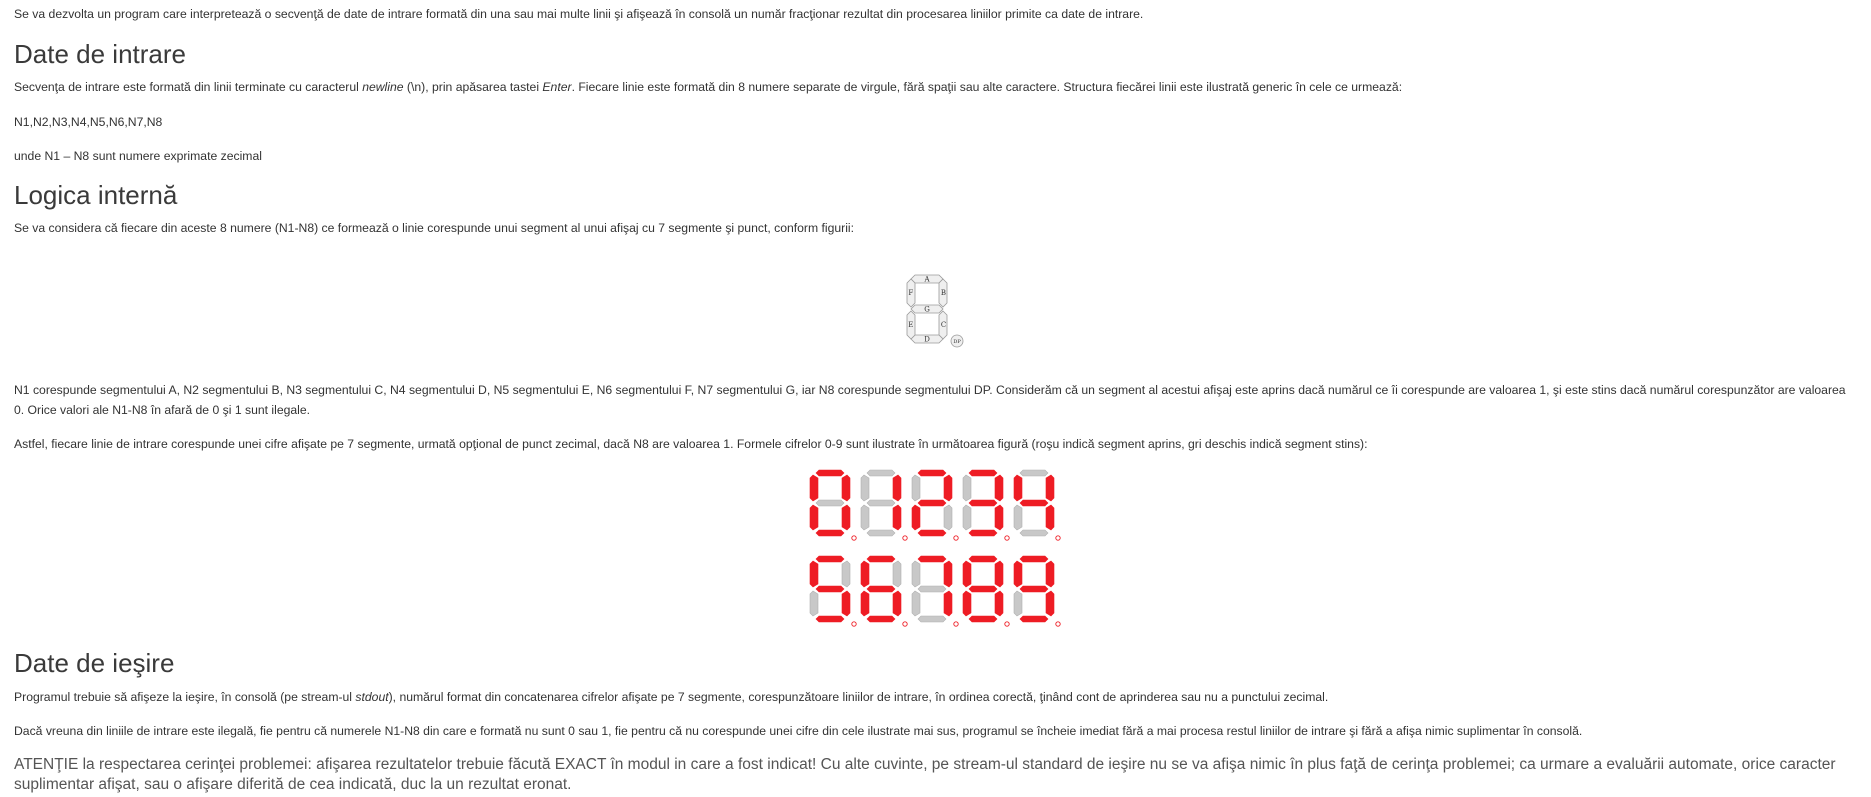 This screenshot has height=797, width=1871. Describe the element at coordinates (999, 603) in the screenshot. I see `digit-8-segment-c` at that location.